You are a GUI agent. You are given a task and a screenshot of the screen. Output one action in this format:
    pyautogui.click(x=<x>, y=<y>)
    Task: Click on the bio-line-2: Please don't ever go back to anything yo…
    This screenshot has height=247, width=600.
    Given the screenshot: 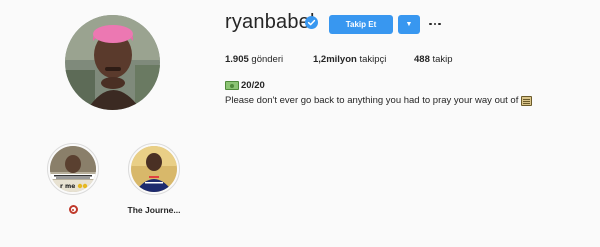 What is the action you would take?
    pyautogui.click(x=379, y=100)
    